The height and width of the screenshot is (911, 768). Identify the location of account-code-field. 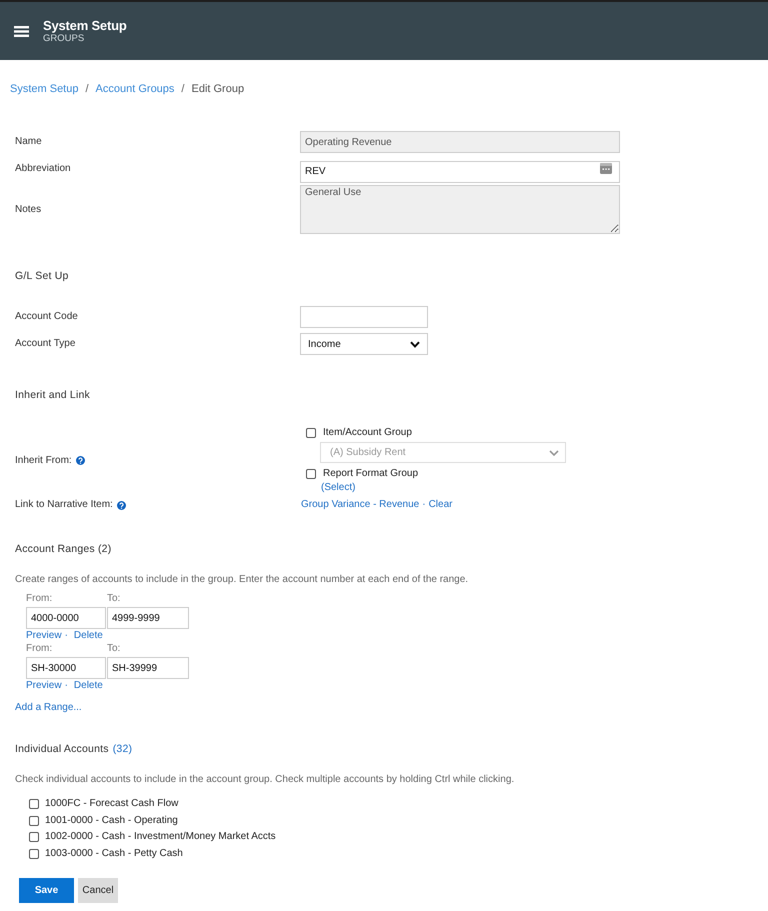
(364, 317).